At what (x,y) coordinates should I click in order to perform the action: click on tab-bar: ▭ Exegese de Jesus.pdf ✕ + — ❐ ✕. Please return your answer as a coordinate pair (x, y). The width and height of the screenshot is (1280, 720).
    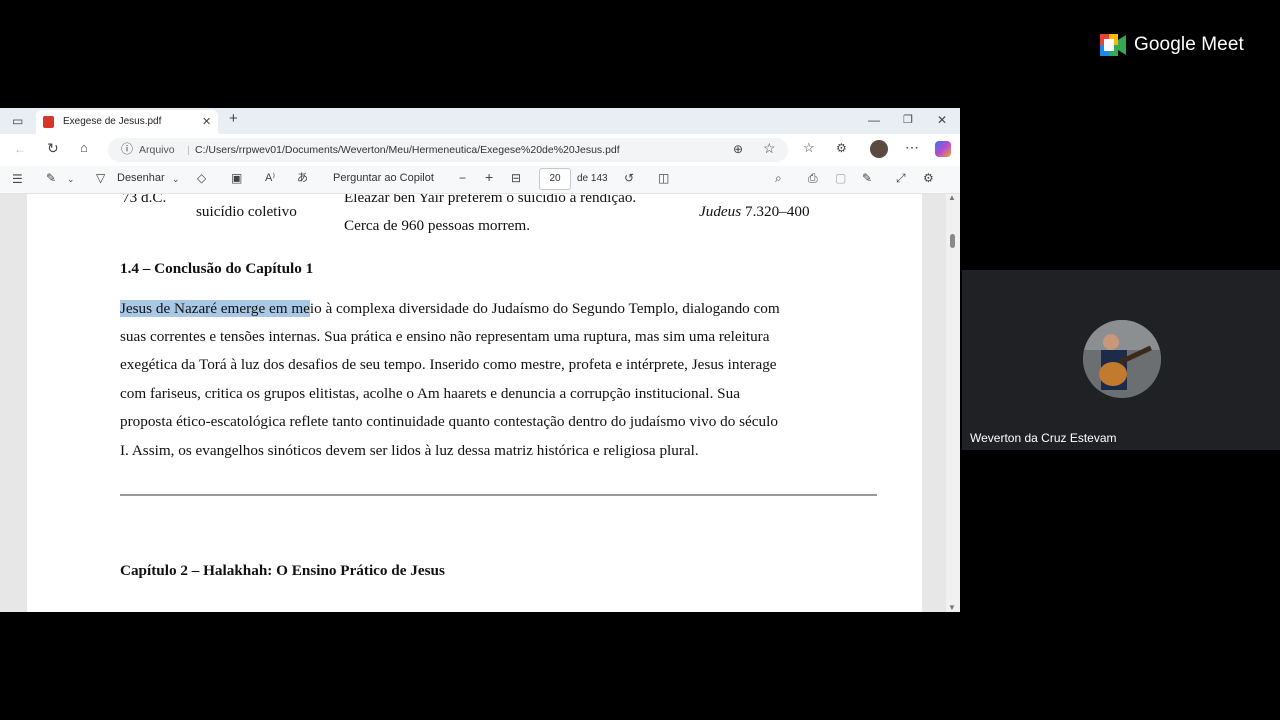
    Looking at the image, I should click on (480, 121).